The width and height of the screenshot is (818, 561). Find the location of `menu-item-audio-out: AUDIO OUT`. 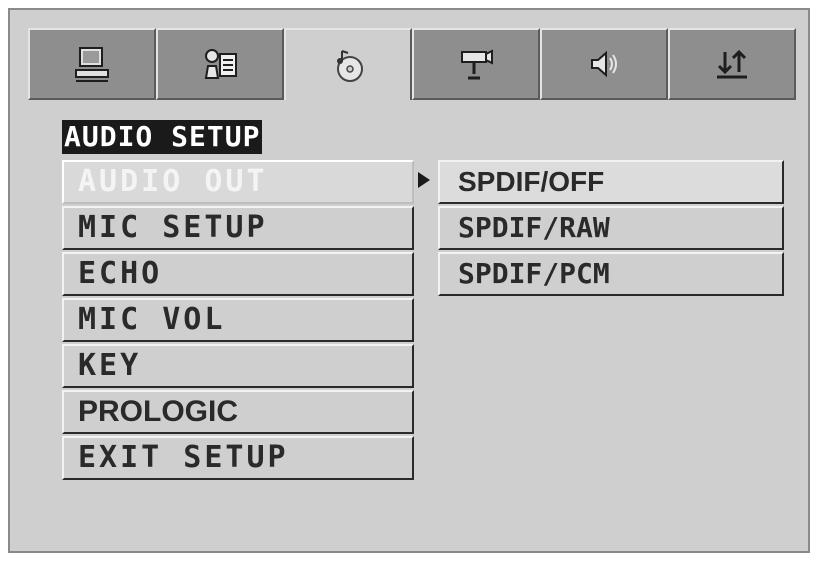

menu-item-audio-out: AUDIO OUT is located at coordinates (238, 182).